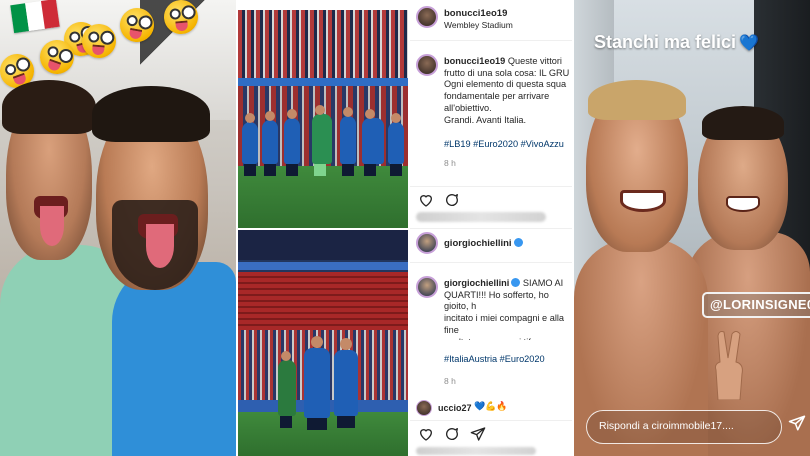 The image size is (810, 456). I want to click on post-two-username-text: giorgiochiellini, so click(478, 243).